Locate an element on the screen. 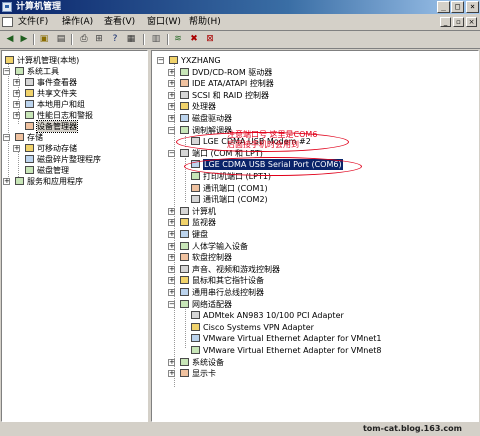 Image resolution: width=480 pixels, height=436 pixels. scan-icon: ≋ is located at coordinates (178, 39).